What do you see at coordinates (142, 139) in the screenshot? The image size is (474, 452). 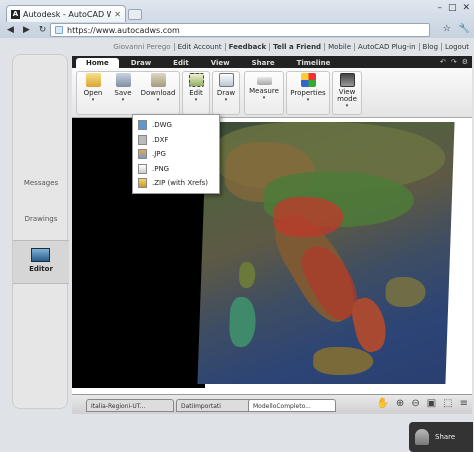 I see `dxf-file-icon` at bounding box center [142, 139].